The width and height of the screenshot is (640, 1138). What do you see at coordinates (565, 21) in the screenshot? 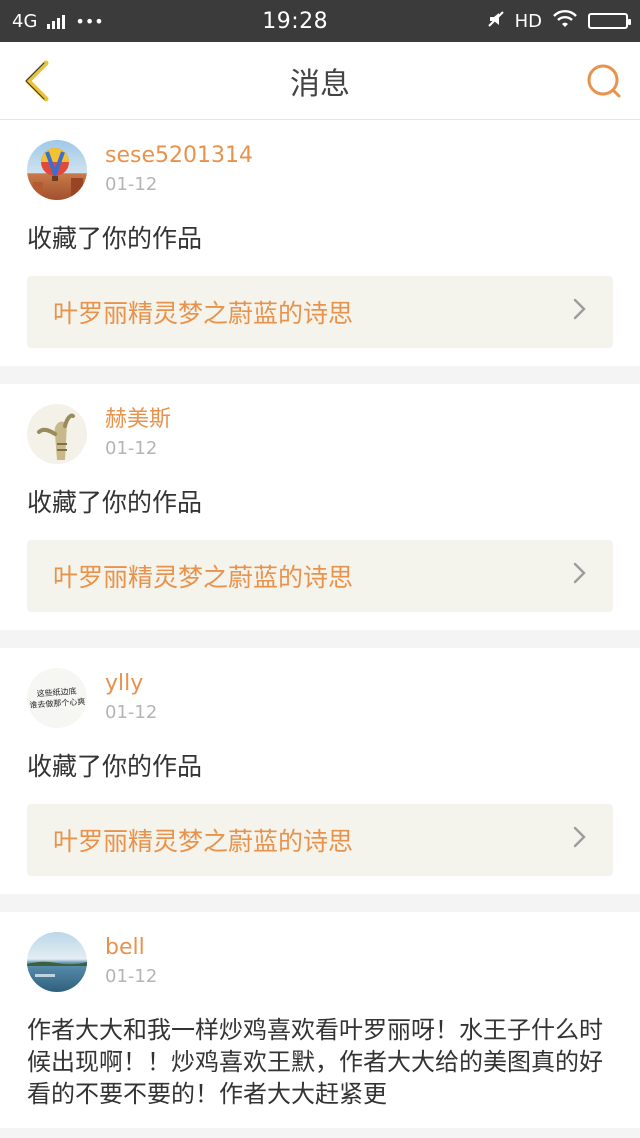
I see `wifi-icon` at bounding box center [565, 21].